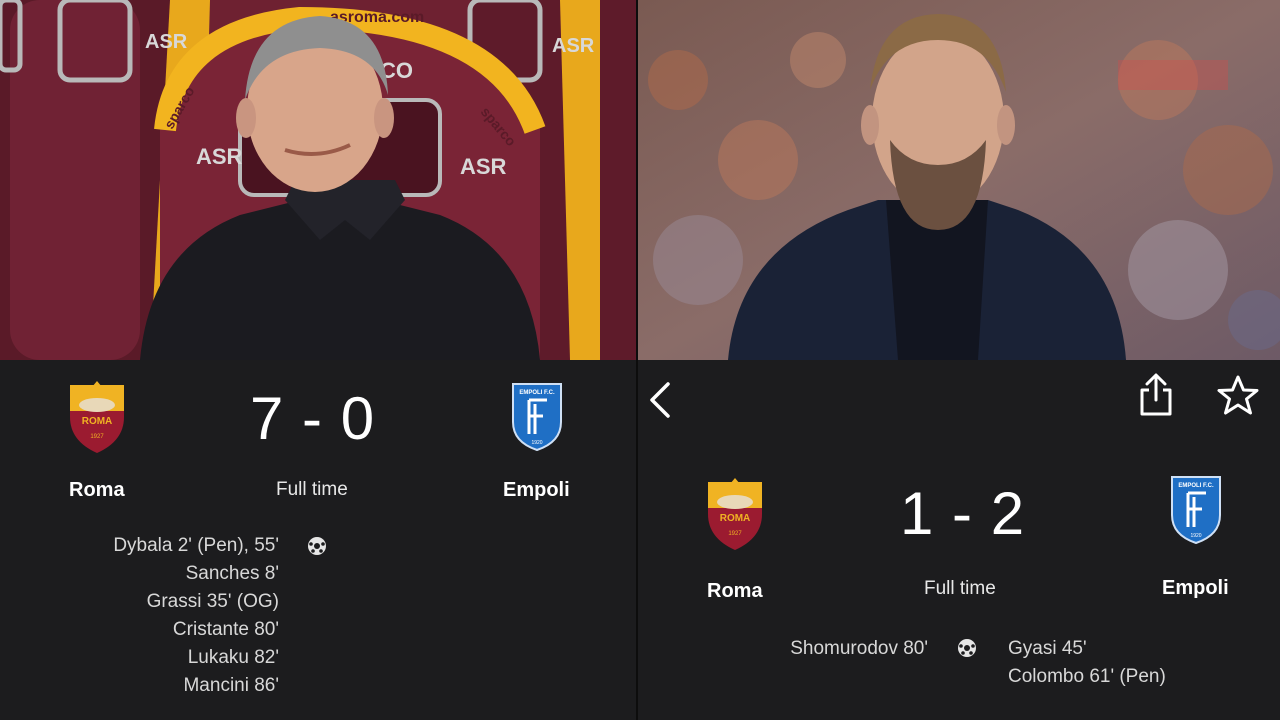 Image resolution: width=1280 pixels, height=720 pixels. Describe the element at coordinates (212, 601) in the screenshot. I see `scorer-line: Grassi 35' (OG)` at that location.